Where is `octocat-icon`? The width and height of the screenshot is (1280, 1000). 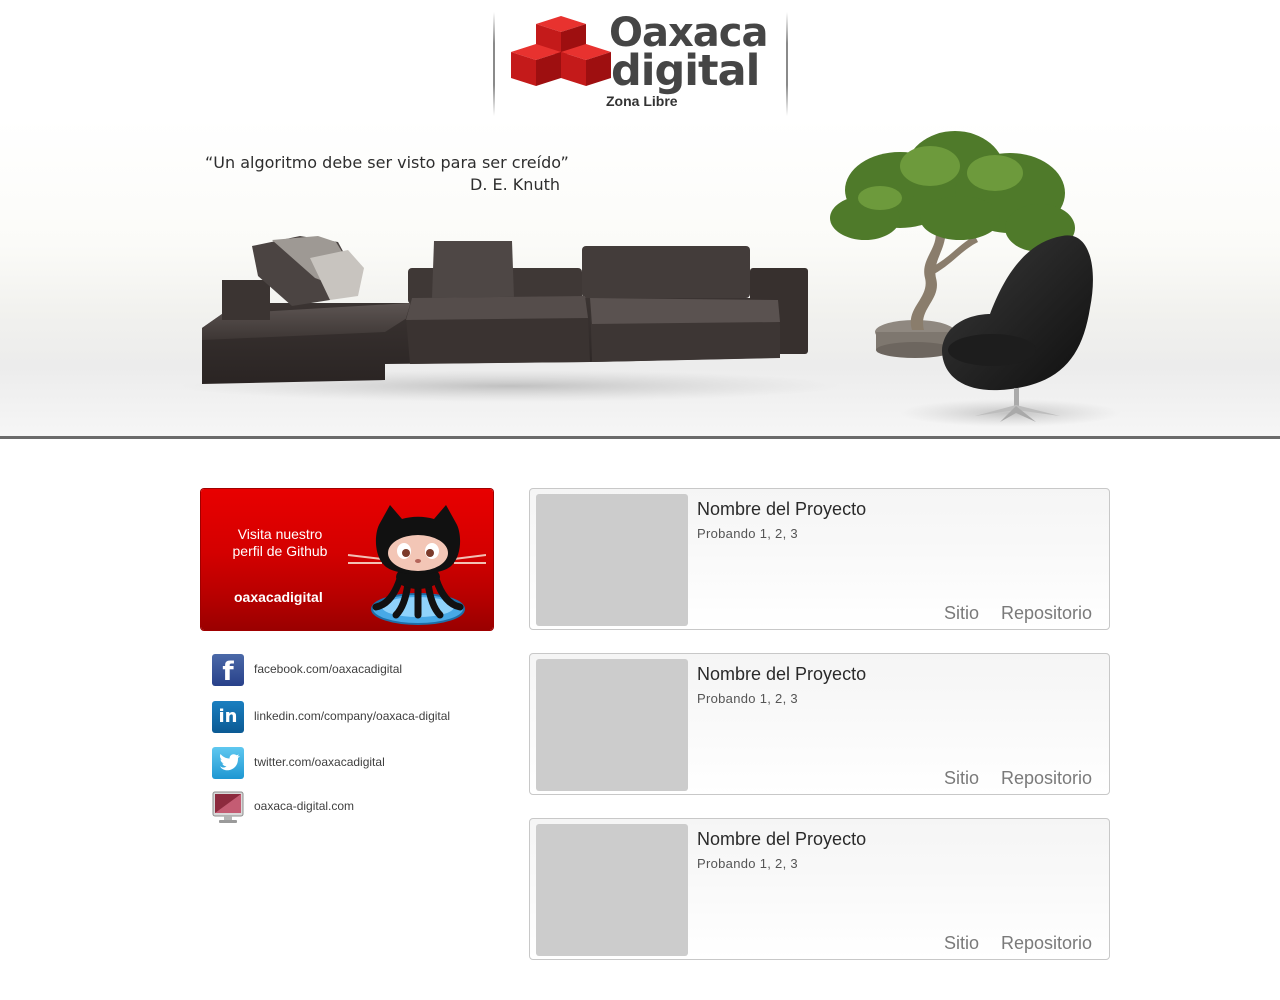
octocat-icon is located at coordinates (416, 565).